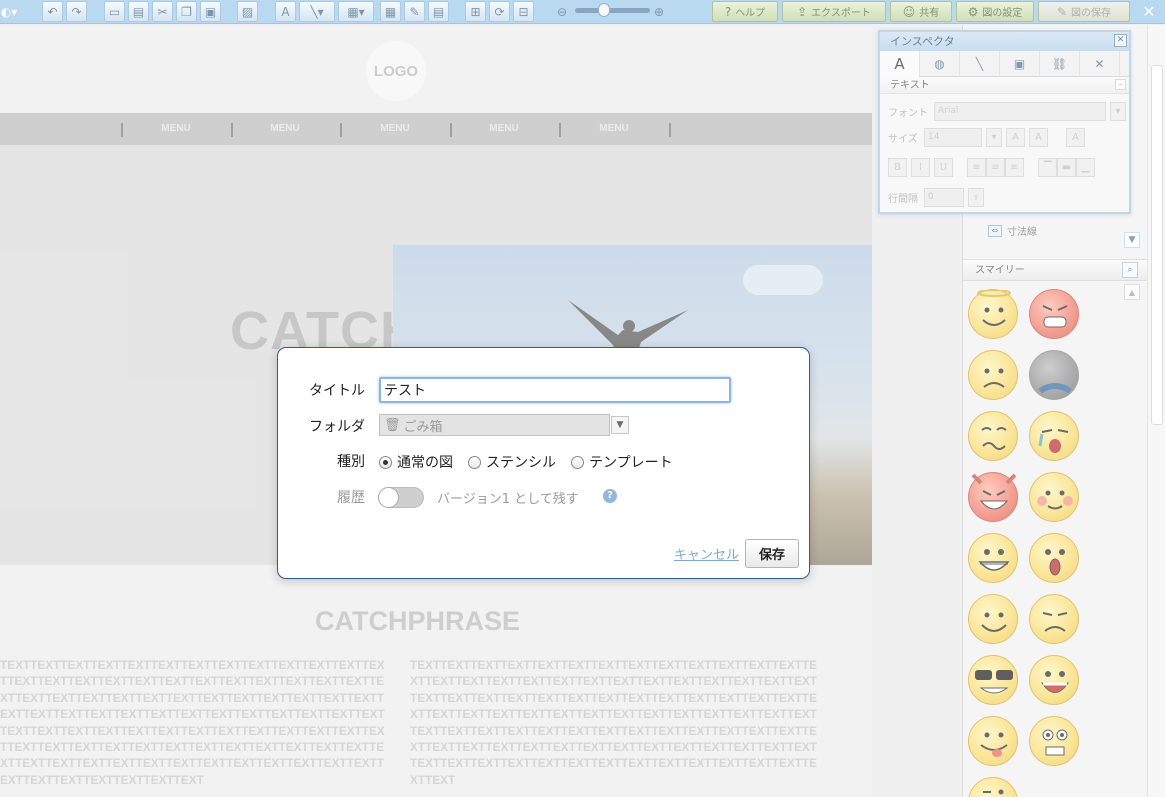 The image size is (1165, 797). Describe the element at coordinates (555, 390) in the screenshot. I see `title-input` at that location.